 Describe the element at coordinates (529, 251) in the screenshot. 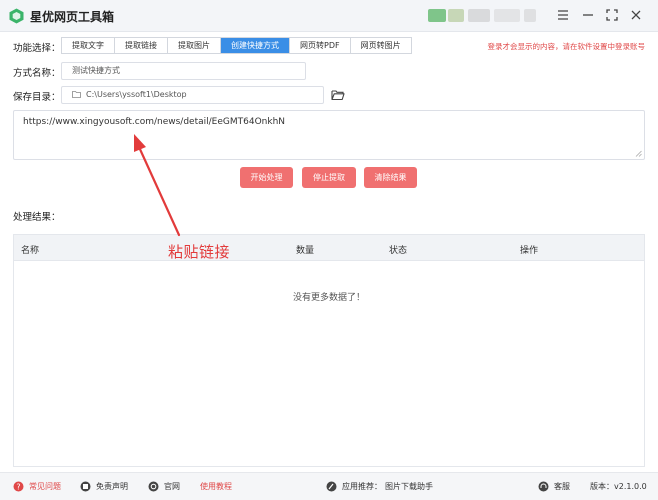

I see `col-actions: 操作` at that location.